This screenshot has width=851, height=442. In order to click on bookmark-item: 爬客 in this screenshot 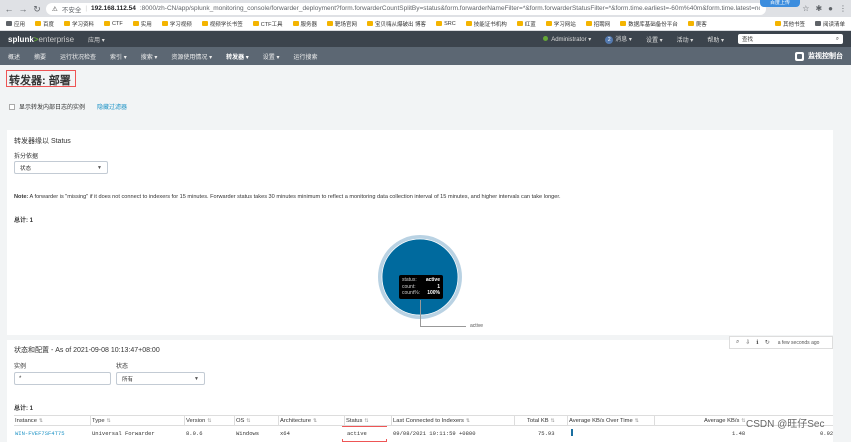, I will do `click(697, 24)`.